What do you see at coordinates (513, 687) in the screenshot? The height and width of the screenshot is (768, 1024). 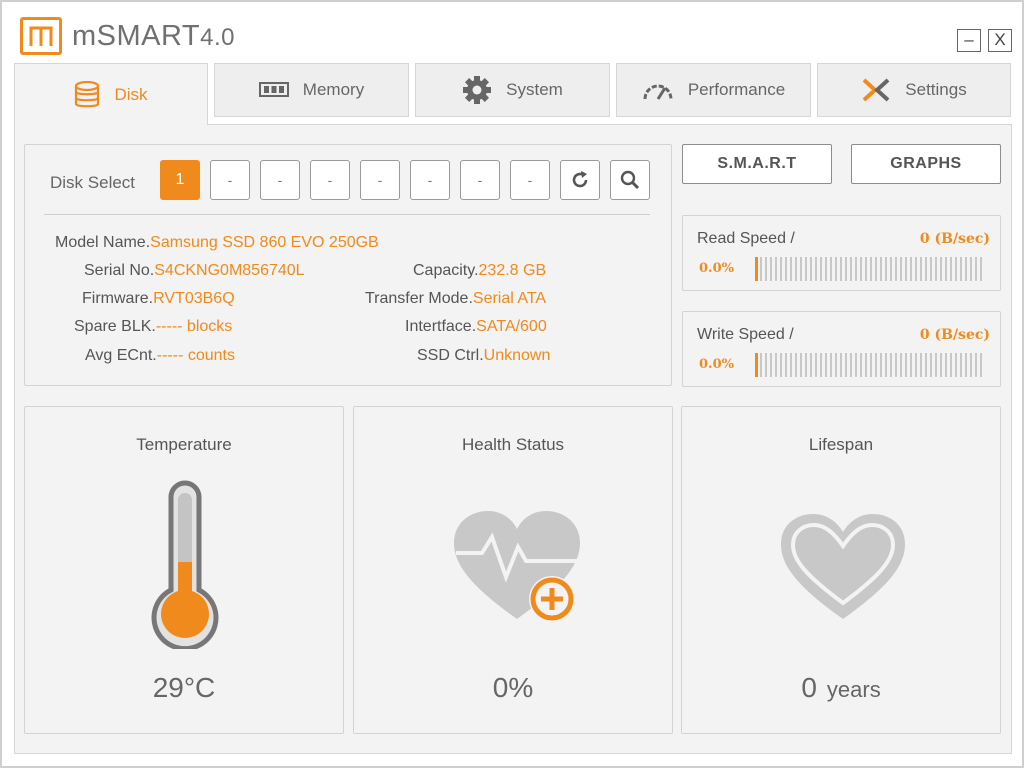 I see `health-value: 0%` at bounding box center [513, 687].